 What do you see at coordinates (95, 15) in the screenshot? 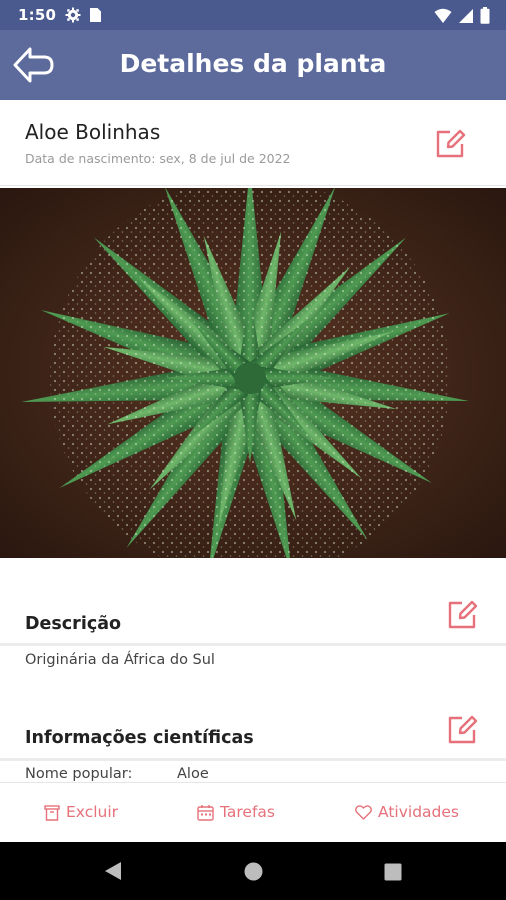
I see `sim-card-icon` at bounding box center [95, 15].